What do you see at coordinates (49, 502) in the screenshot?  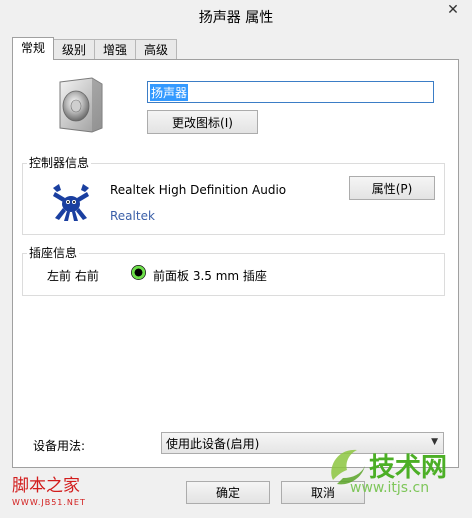 I see `watermark-jb51-url: WWW.JB51.NET` at bounding box center [49, 502].